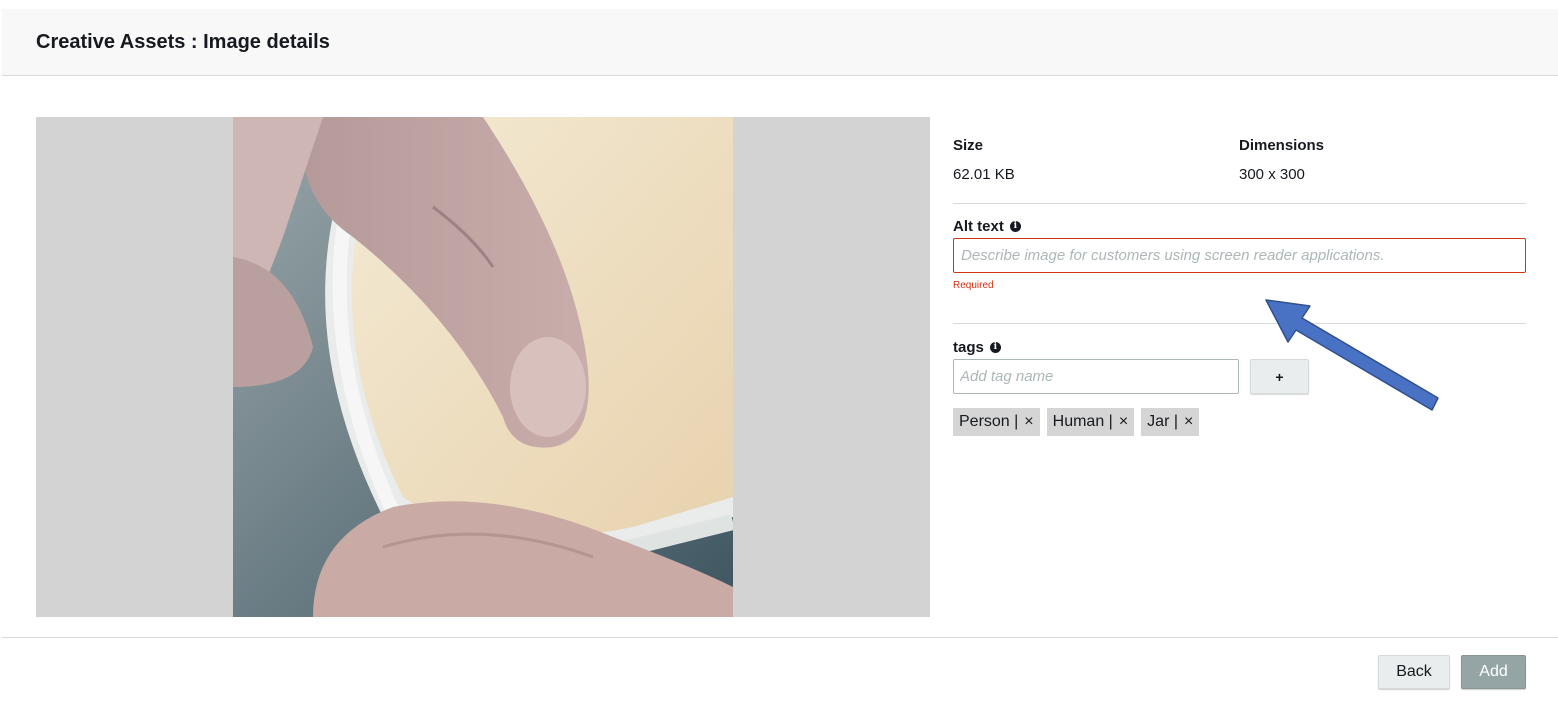  I want to click on tag-label: Jar |, so click(1162, 421).